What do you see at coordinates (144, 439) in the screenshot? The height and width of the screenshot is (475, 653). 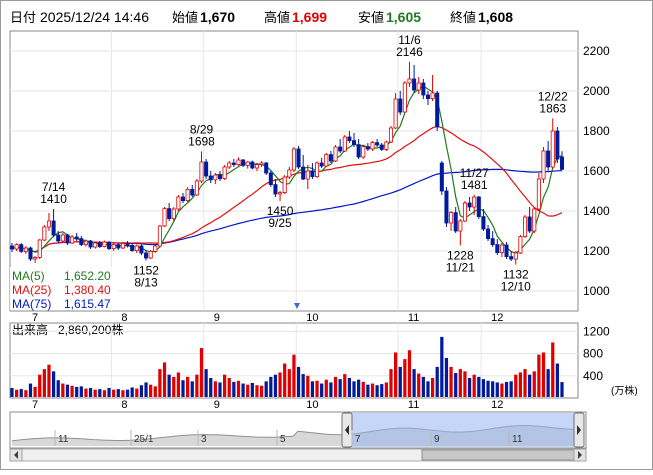 I see `navigator-label: 25/1` at bounding box center [144, 439].